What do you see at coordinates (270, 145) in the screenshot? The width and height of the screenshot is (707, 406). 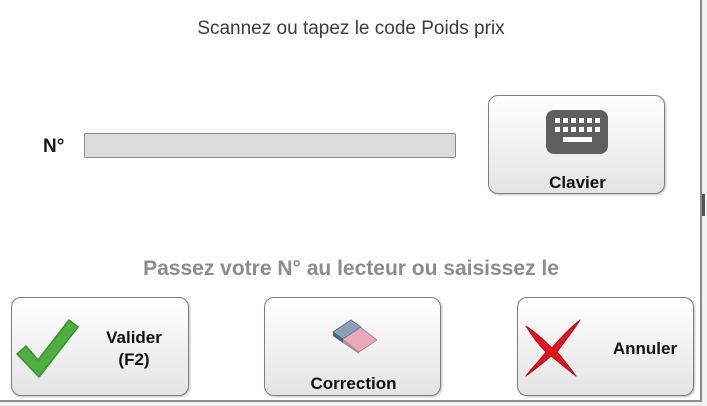 I see `code-number-input` at bounding box center [270, 145].